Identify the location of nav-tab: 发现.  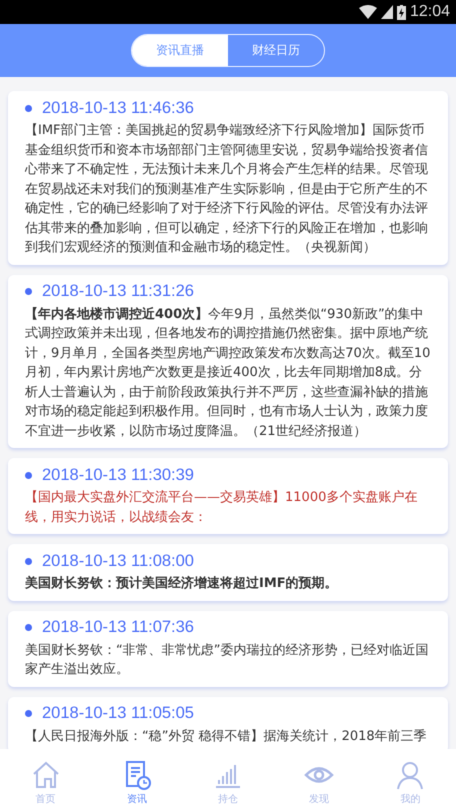
(319, 780).